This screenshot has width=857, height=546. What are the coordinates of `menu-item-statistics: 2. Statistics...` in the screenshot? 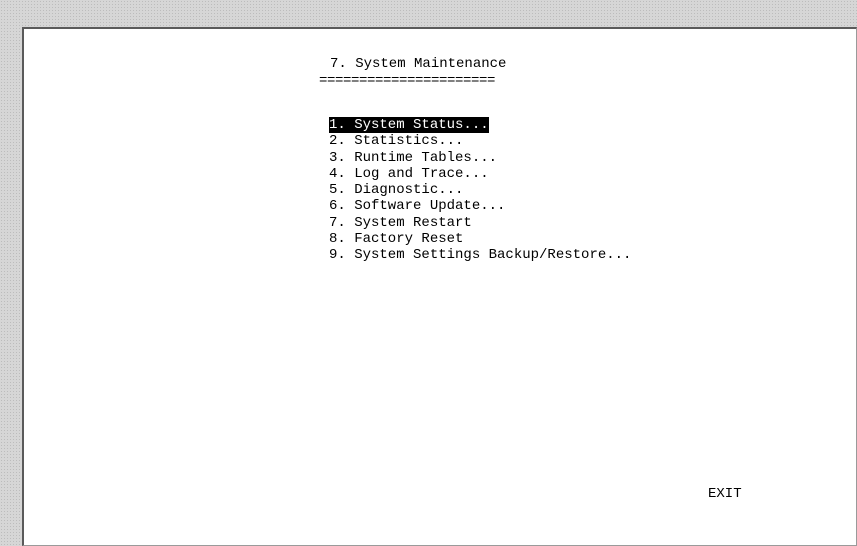 It's located at (480, 141).